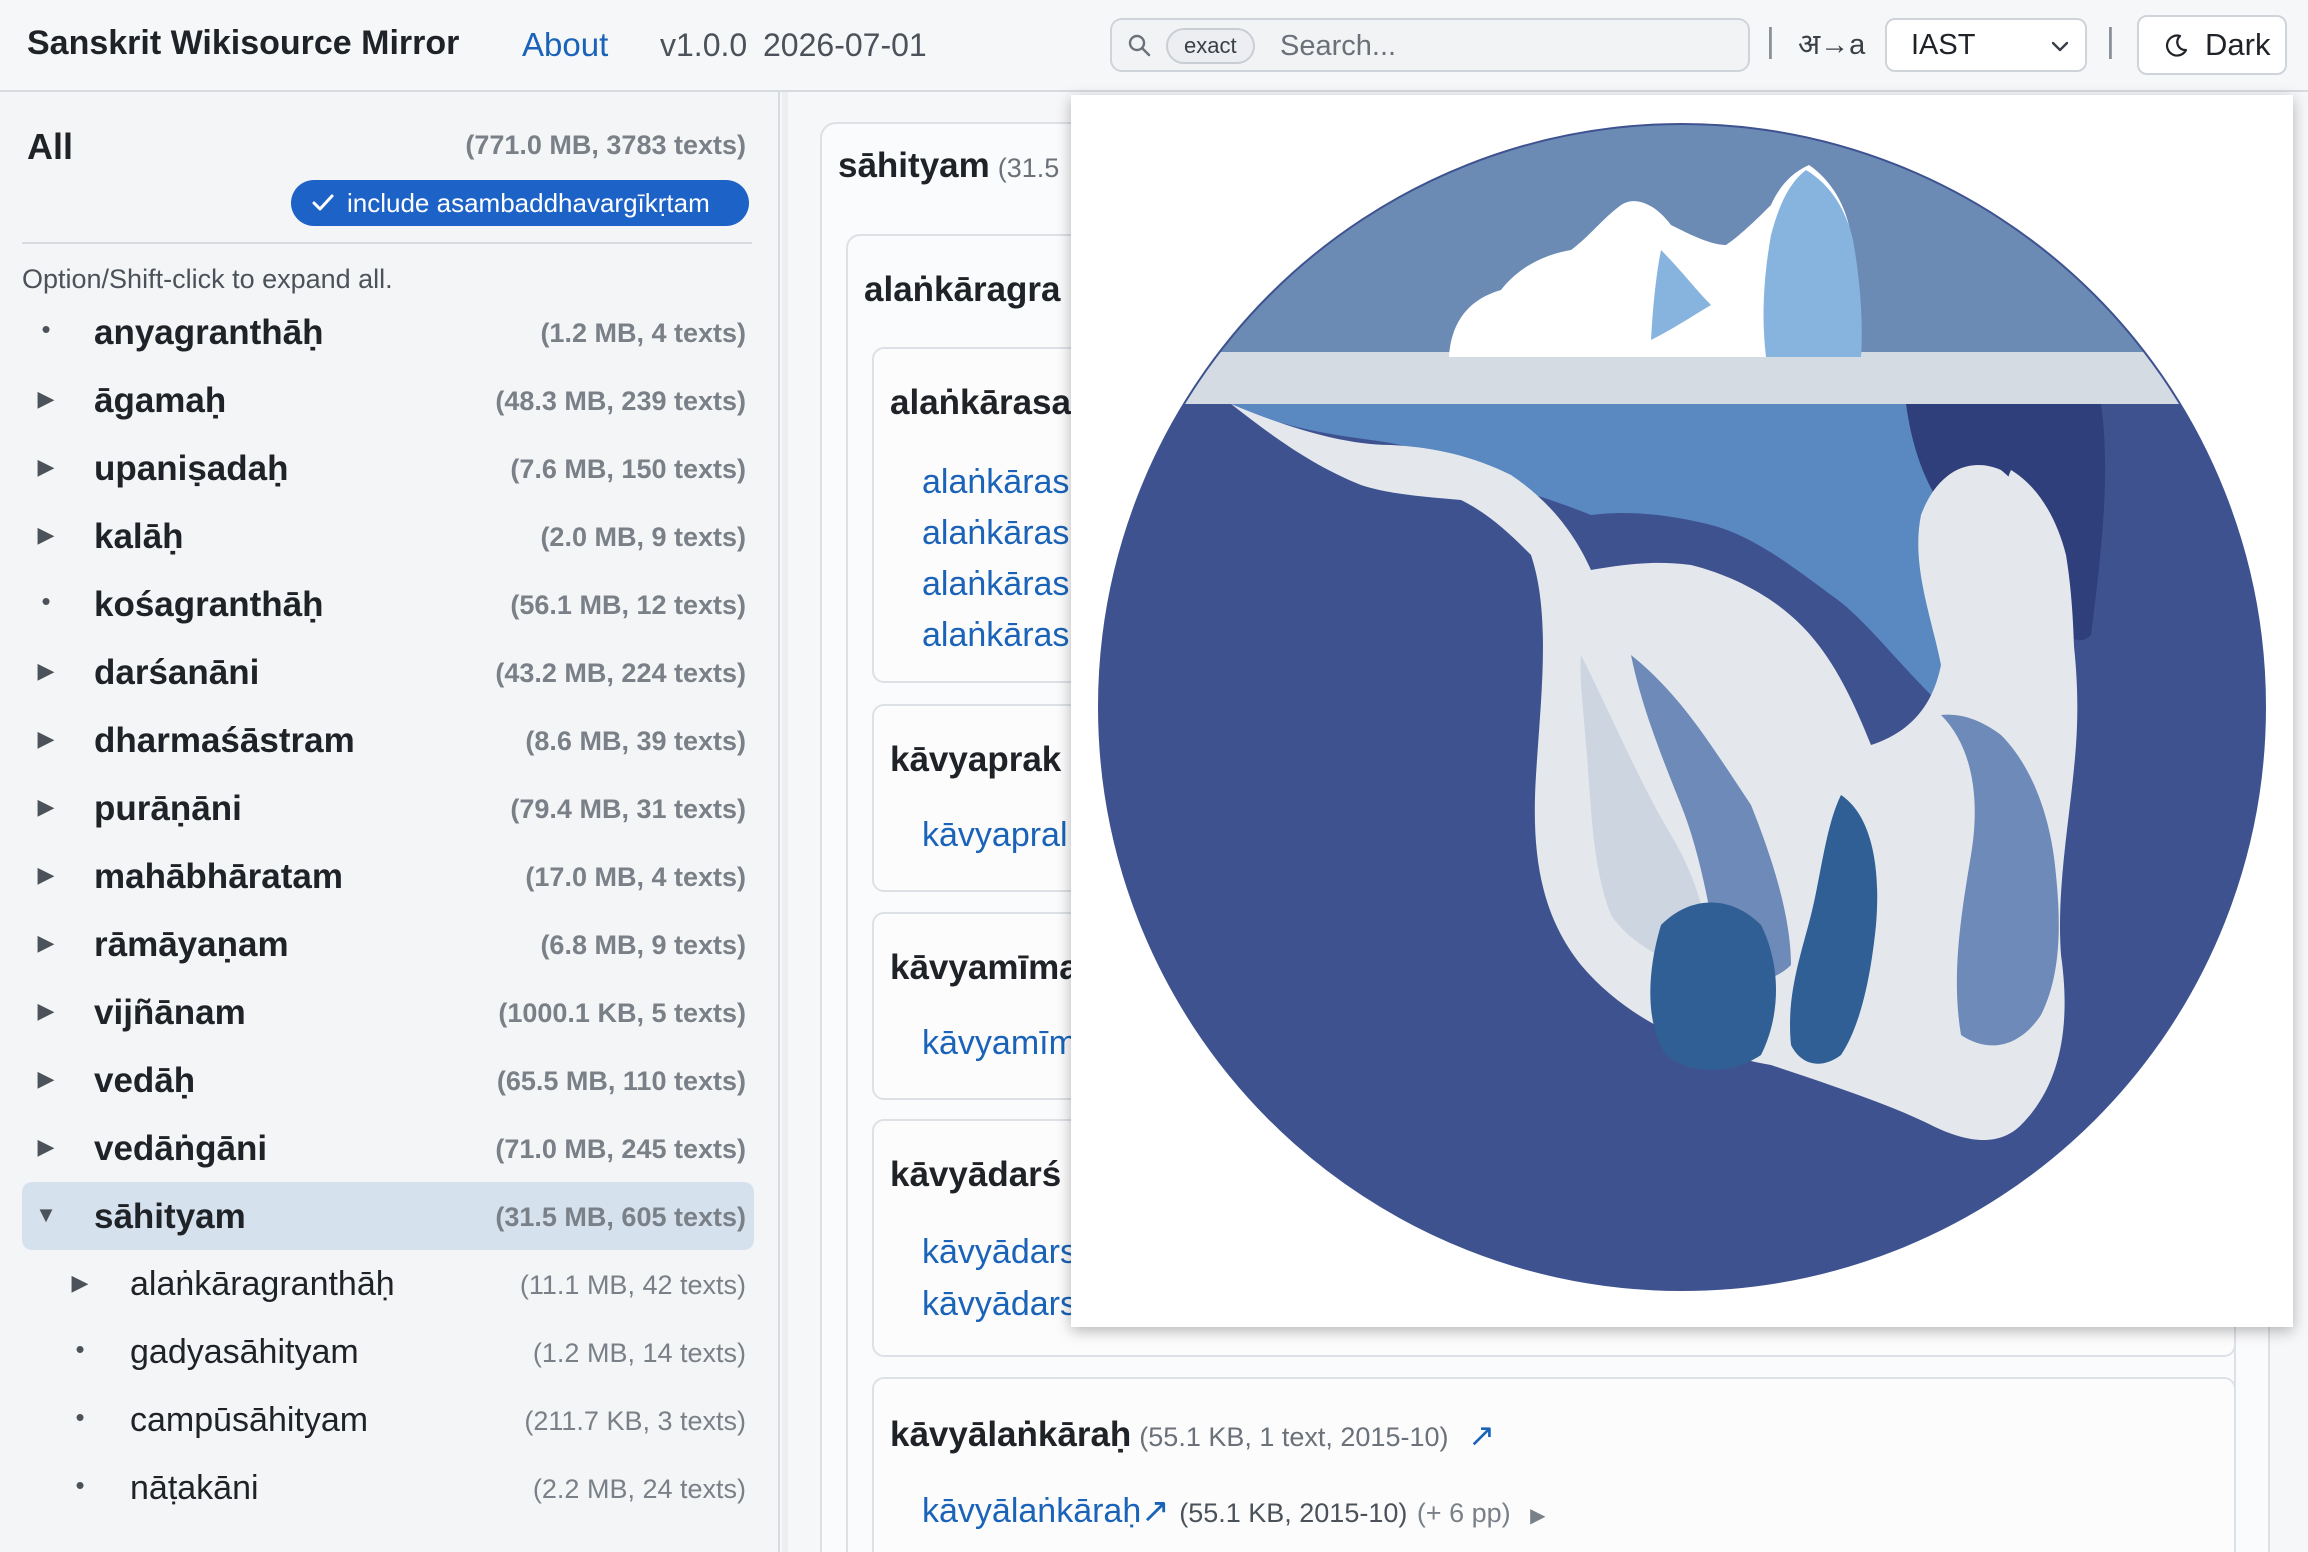  I want to click on sidebar-item-label: vijñānam, so click(170, 1013).